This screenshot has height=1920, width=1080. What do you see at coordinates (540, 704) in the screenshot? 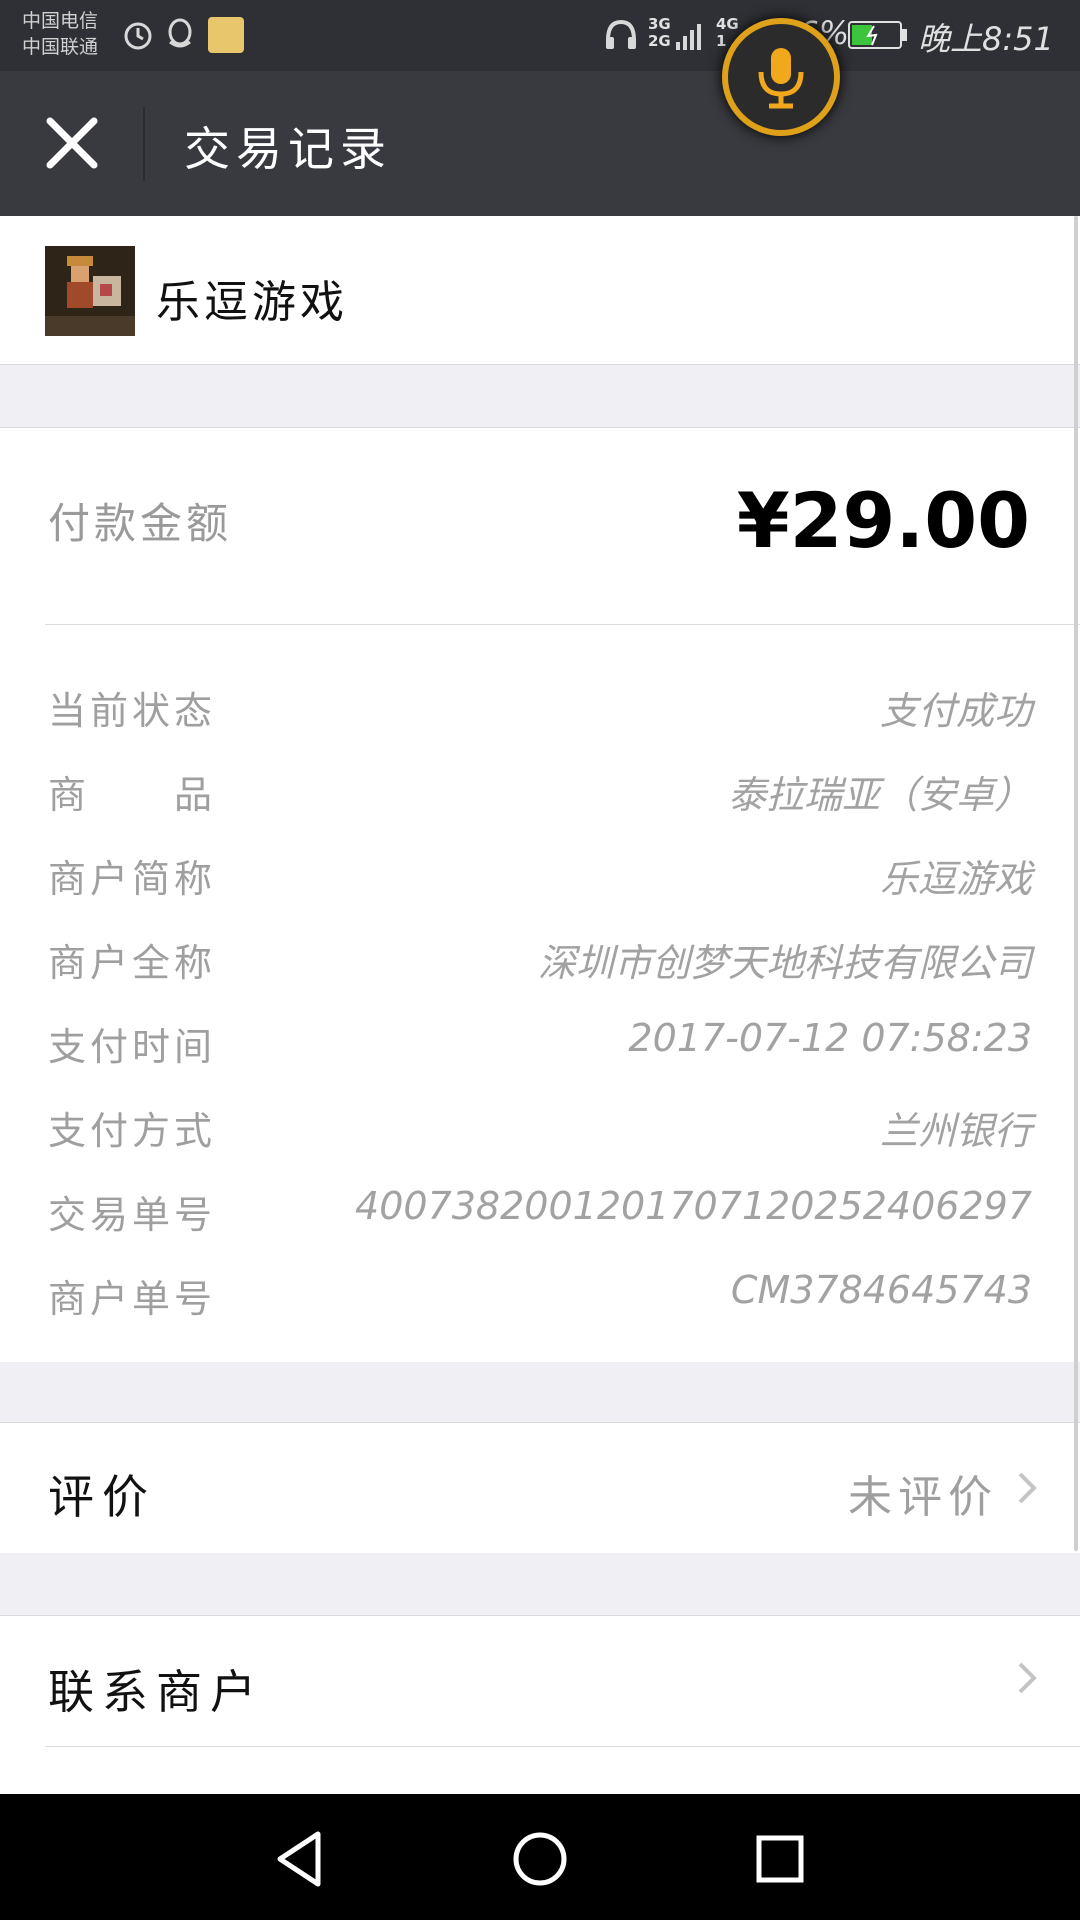
I see `detail-row: 当前状态 支付成功` at bounding box center [540, 704].